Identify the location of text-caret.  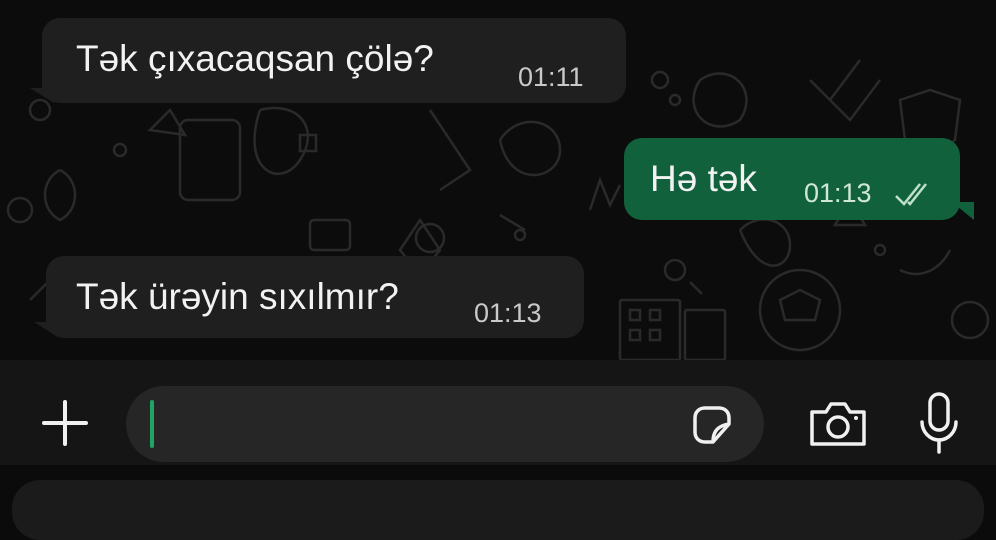
(152, 424).